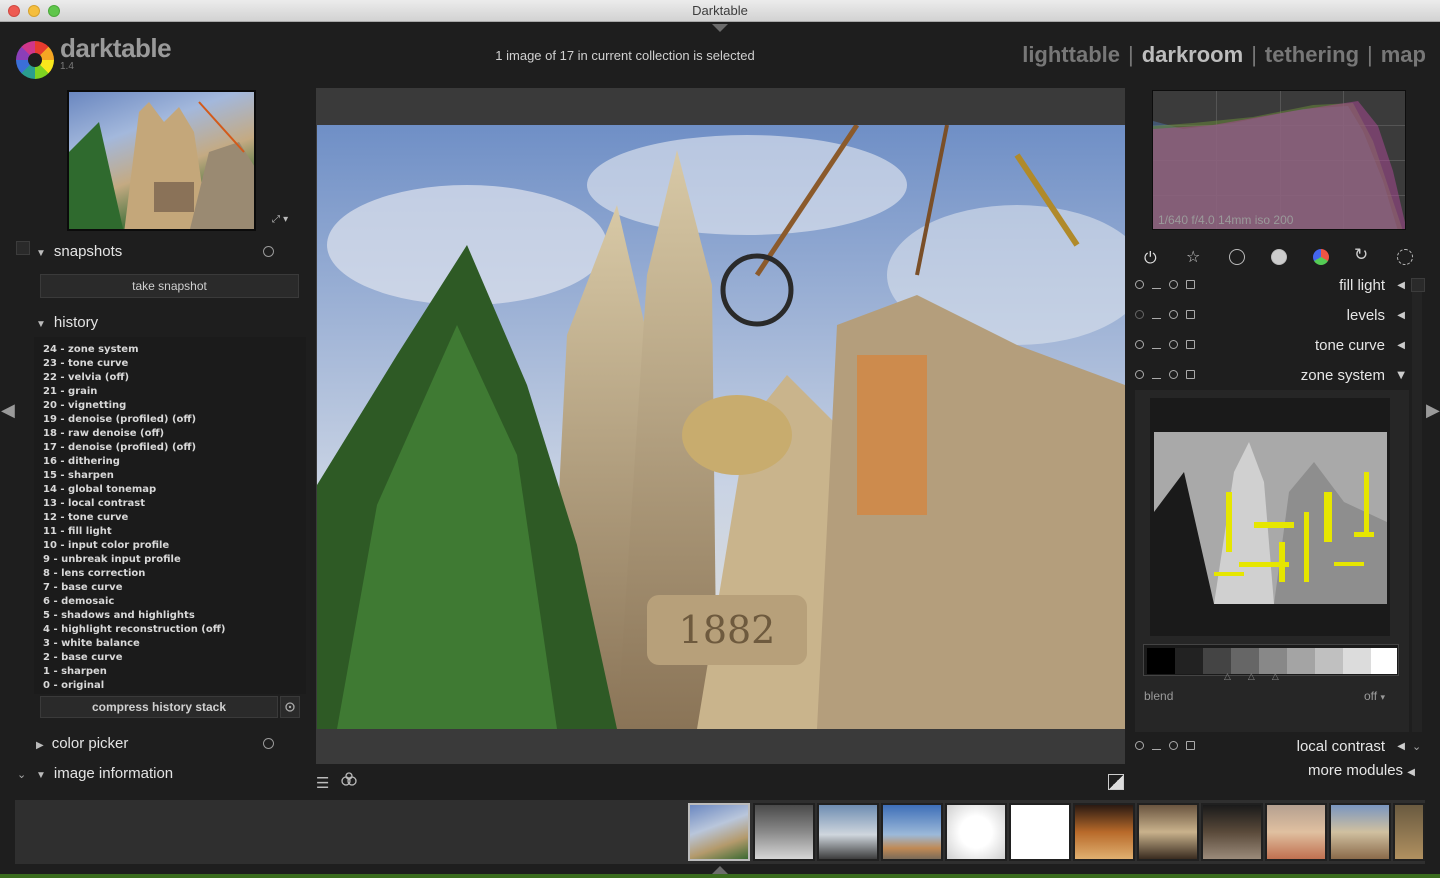 This screenshot has height=878, width=1440. Describe the element at coordinates (1192, 54) in the screenshot. I see `view-darkroom: darkroom` at that location.